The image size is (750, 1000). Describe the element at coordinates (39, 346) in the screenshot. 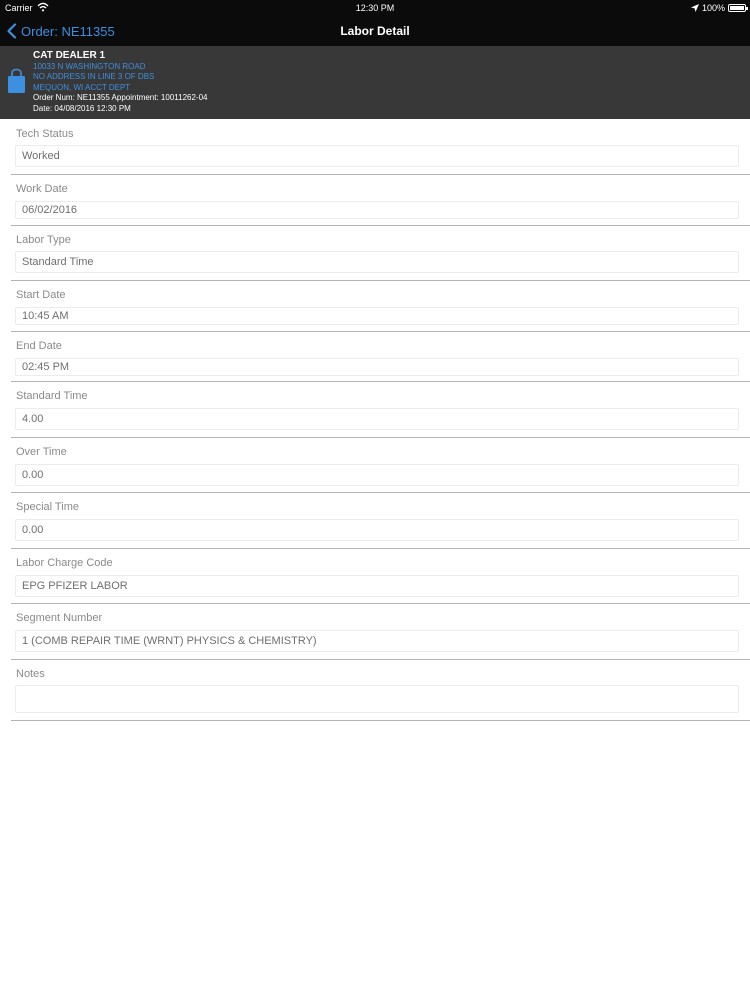

I see `field-label: End Date` at that location.